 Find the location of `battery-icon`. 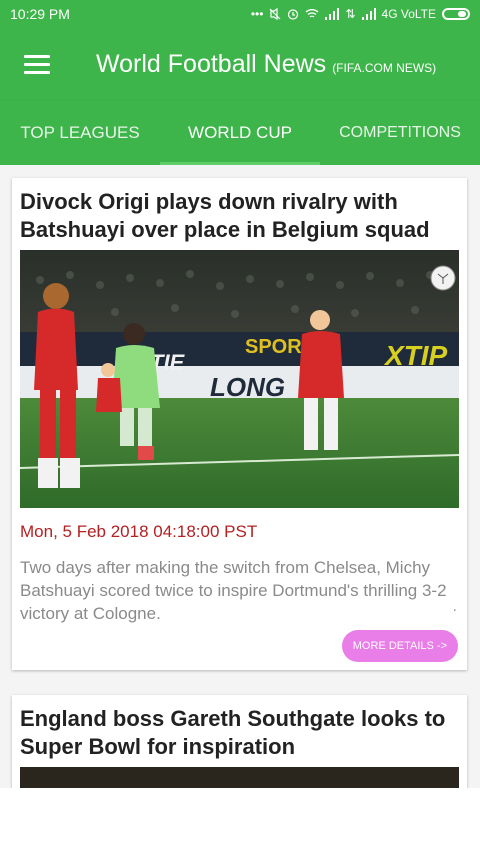

battery-icon is located at coordinates (456, 14).